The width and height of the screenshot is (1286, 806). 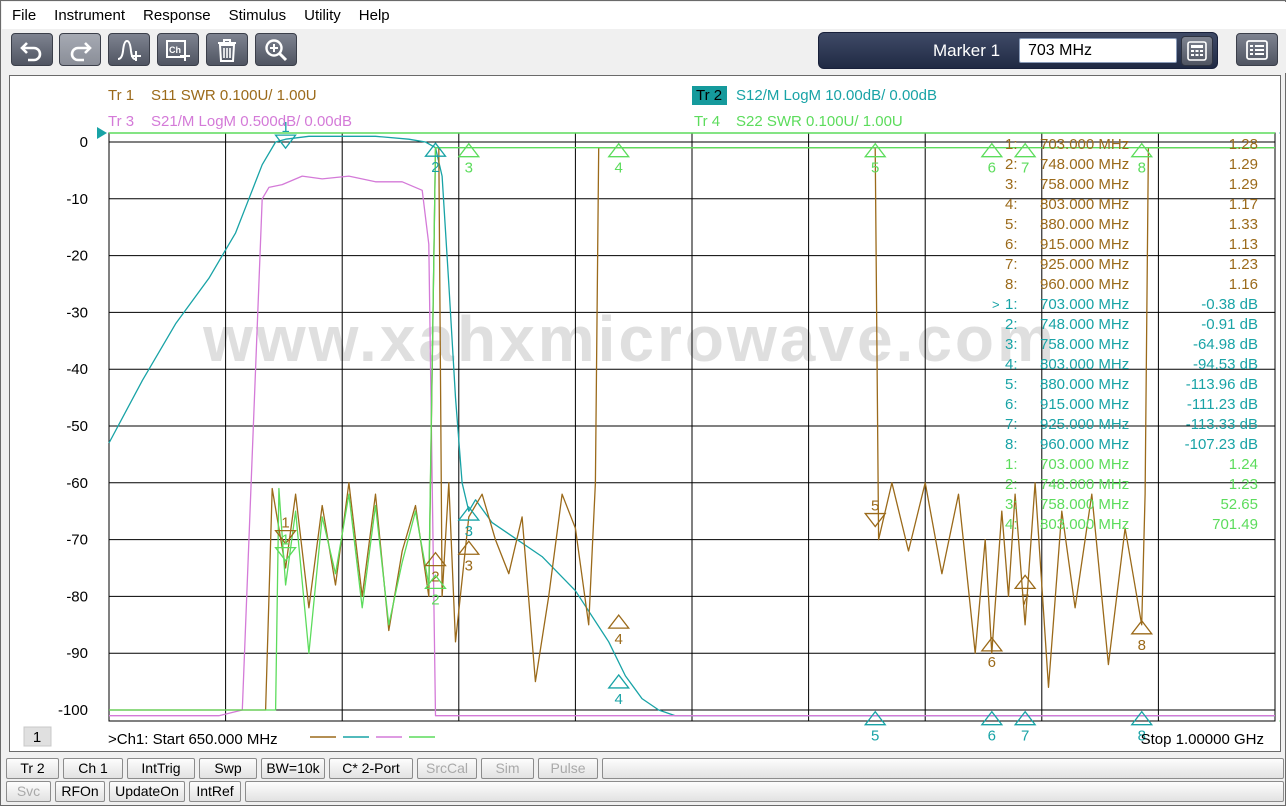 What do you see at coordinates (1131, 184) in the screenshot?
I see `marker-table-row: 3: 758.000 MHz 1.29` at bounding box center [1131, 184].